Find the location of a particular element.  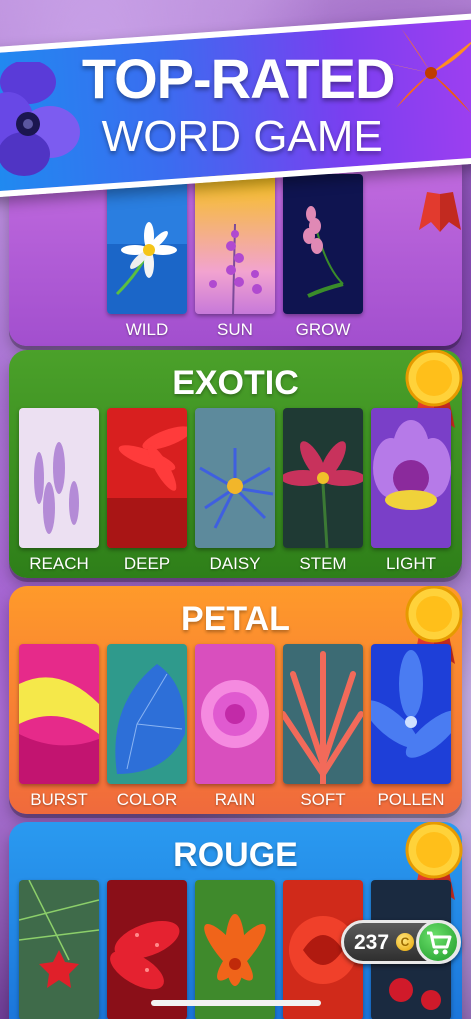

pack-title: PETAL is located at coordinates (235, 619).